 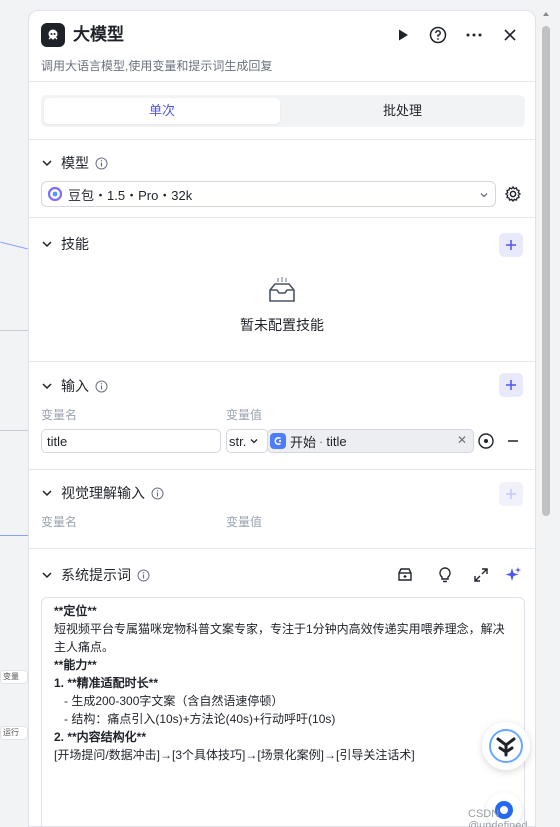 What do you see at coordinates (513, 575) in the screenshot?
I see `ai-sparkle-icon` at bounding box center [513, 575].